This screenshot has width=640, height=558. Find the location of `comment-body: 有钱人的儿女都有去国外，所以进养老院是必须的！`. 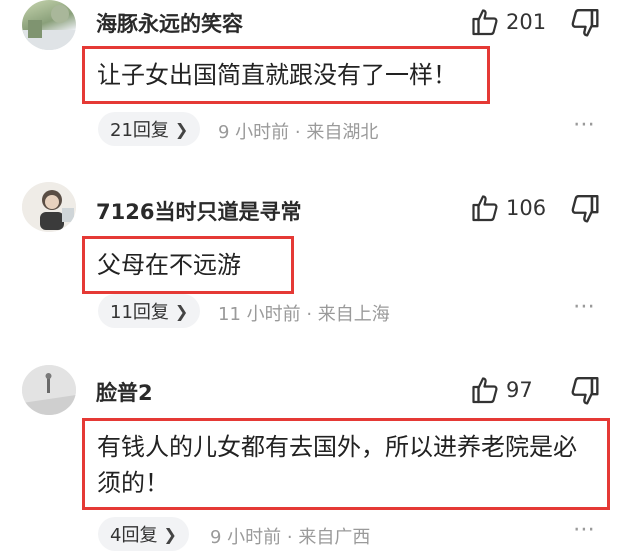

comment-body: 有钱人的儿女都有去国外，所以进养老院是必须的！ is located at coordinates (346, 464).